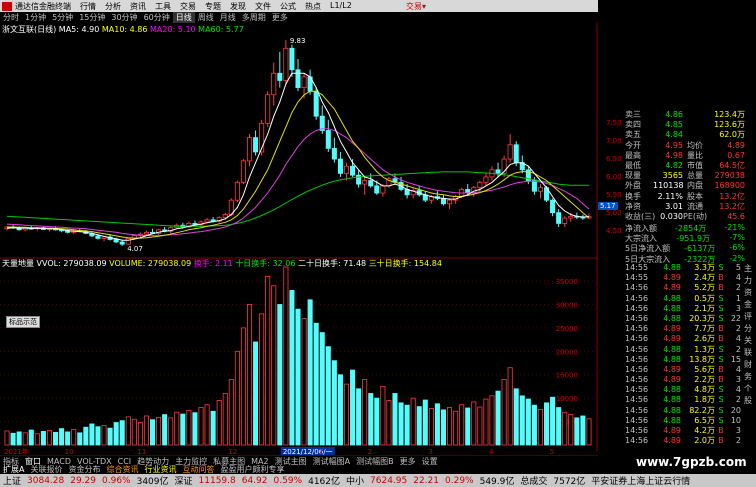 This screenshot has height=487, width=756. What do you see at coordinates (92, 6) in the screenshot?
I see `menu-item-0: 行情` at bounding box center [92, 6].